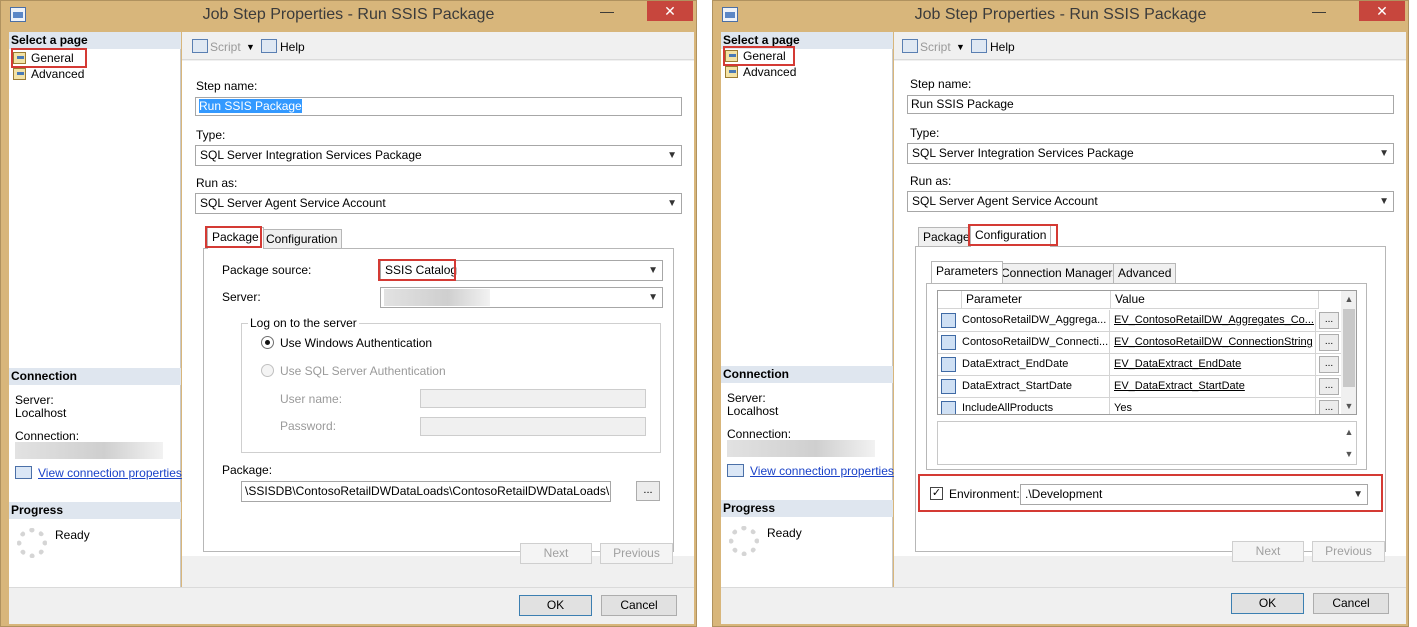 This screenshot has height=627, width=1417. I want to click on username-input, so click(533, 398).